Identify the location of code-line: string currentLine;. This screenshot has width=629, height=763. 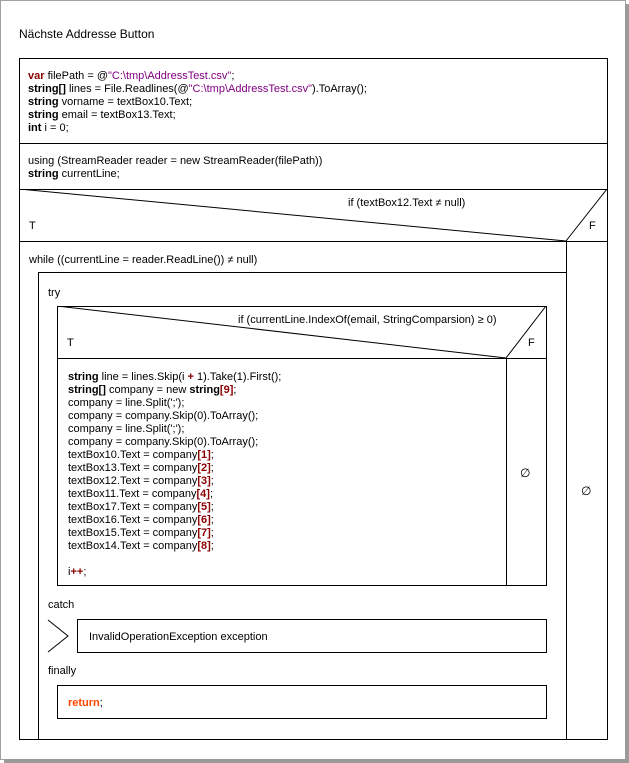
(175, 174).